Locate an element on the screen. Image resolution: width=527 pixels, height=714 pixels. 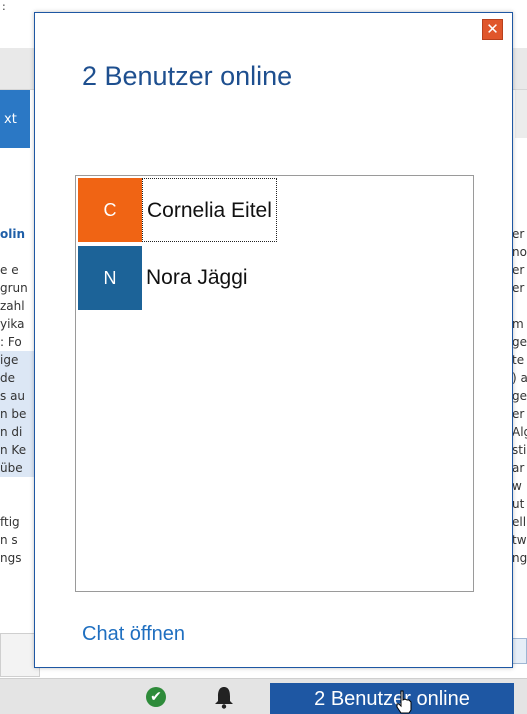
document-line: ell is located at coordinates (519, 522).